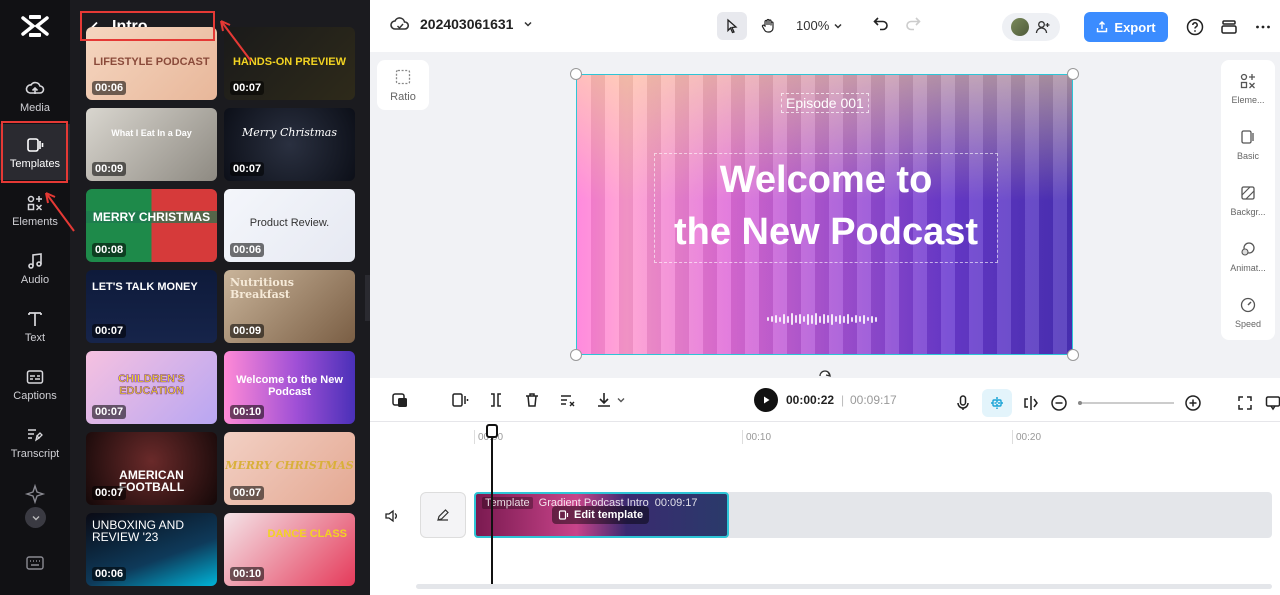  Describe the element at coordinates (844, 586) in the screenshot. I see `timeline-scrollbar` at that location.